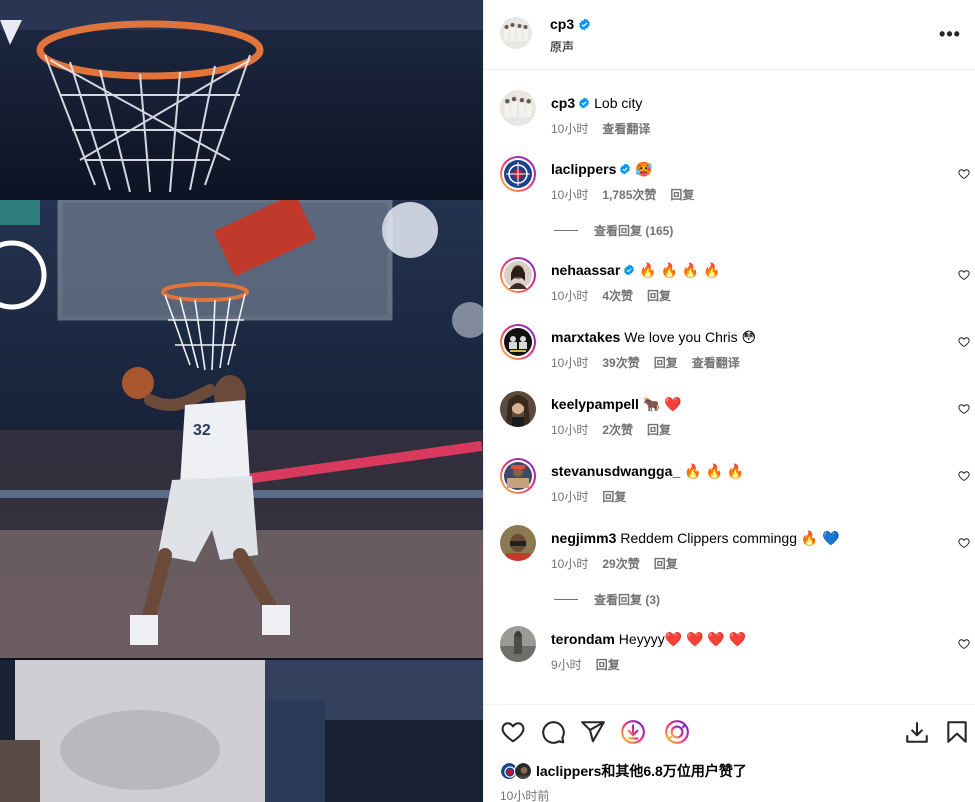 The image size is (975, 802). What do you see at coordinates (957, 732) in the screenshot?
I see `bookmark-icon` at bounding box center [957, 732].